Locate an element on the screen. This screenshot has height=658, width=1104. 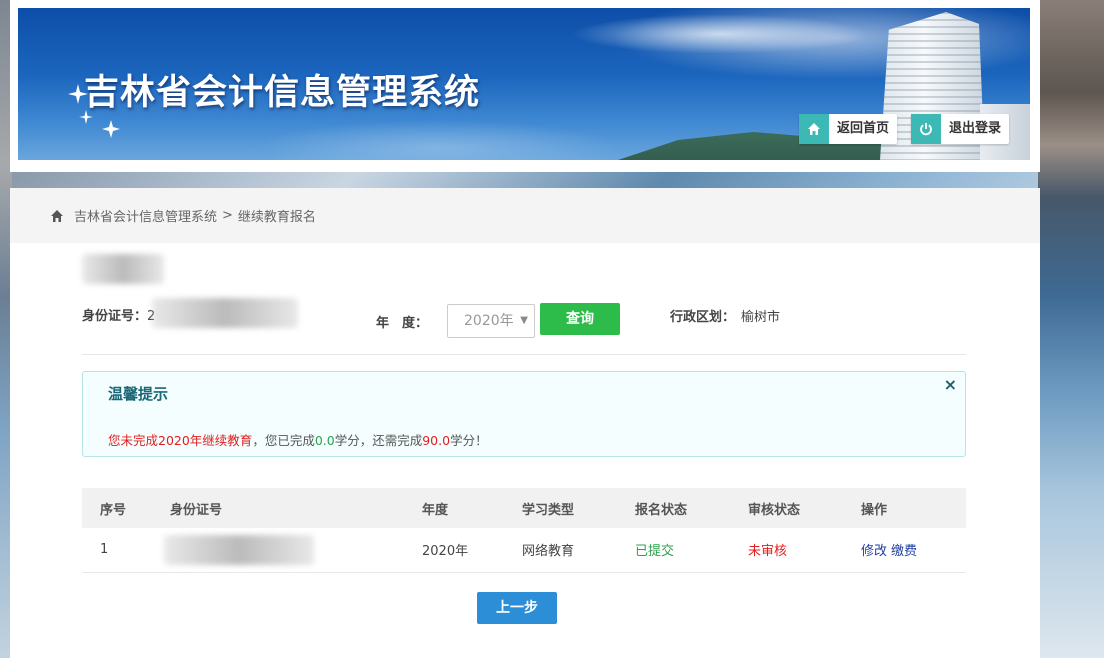
chevron-down-icon: ▼ is located at coordinates (524, 320).